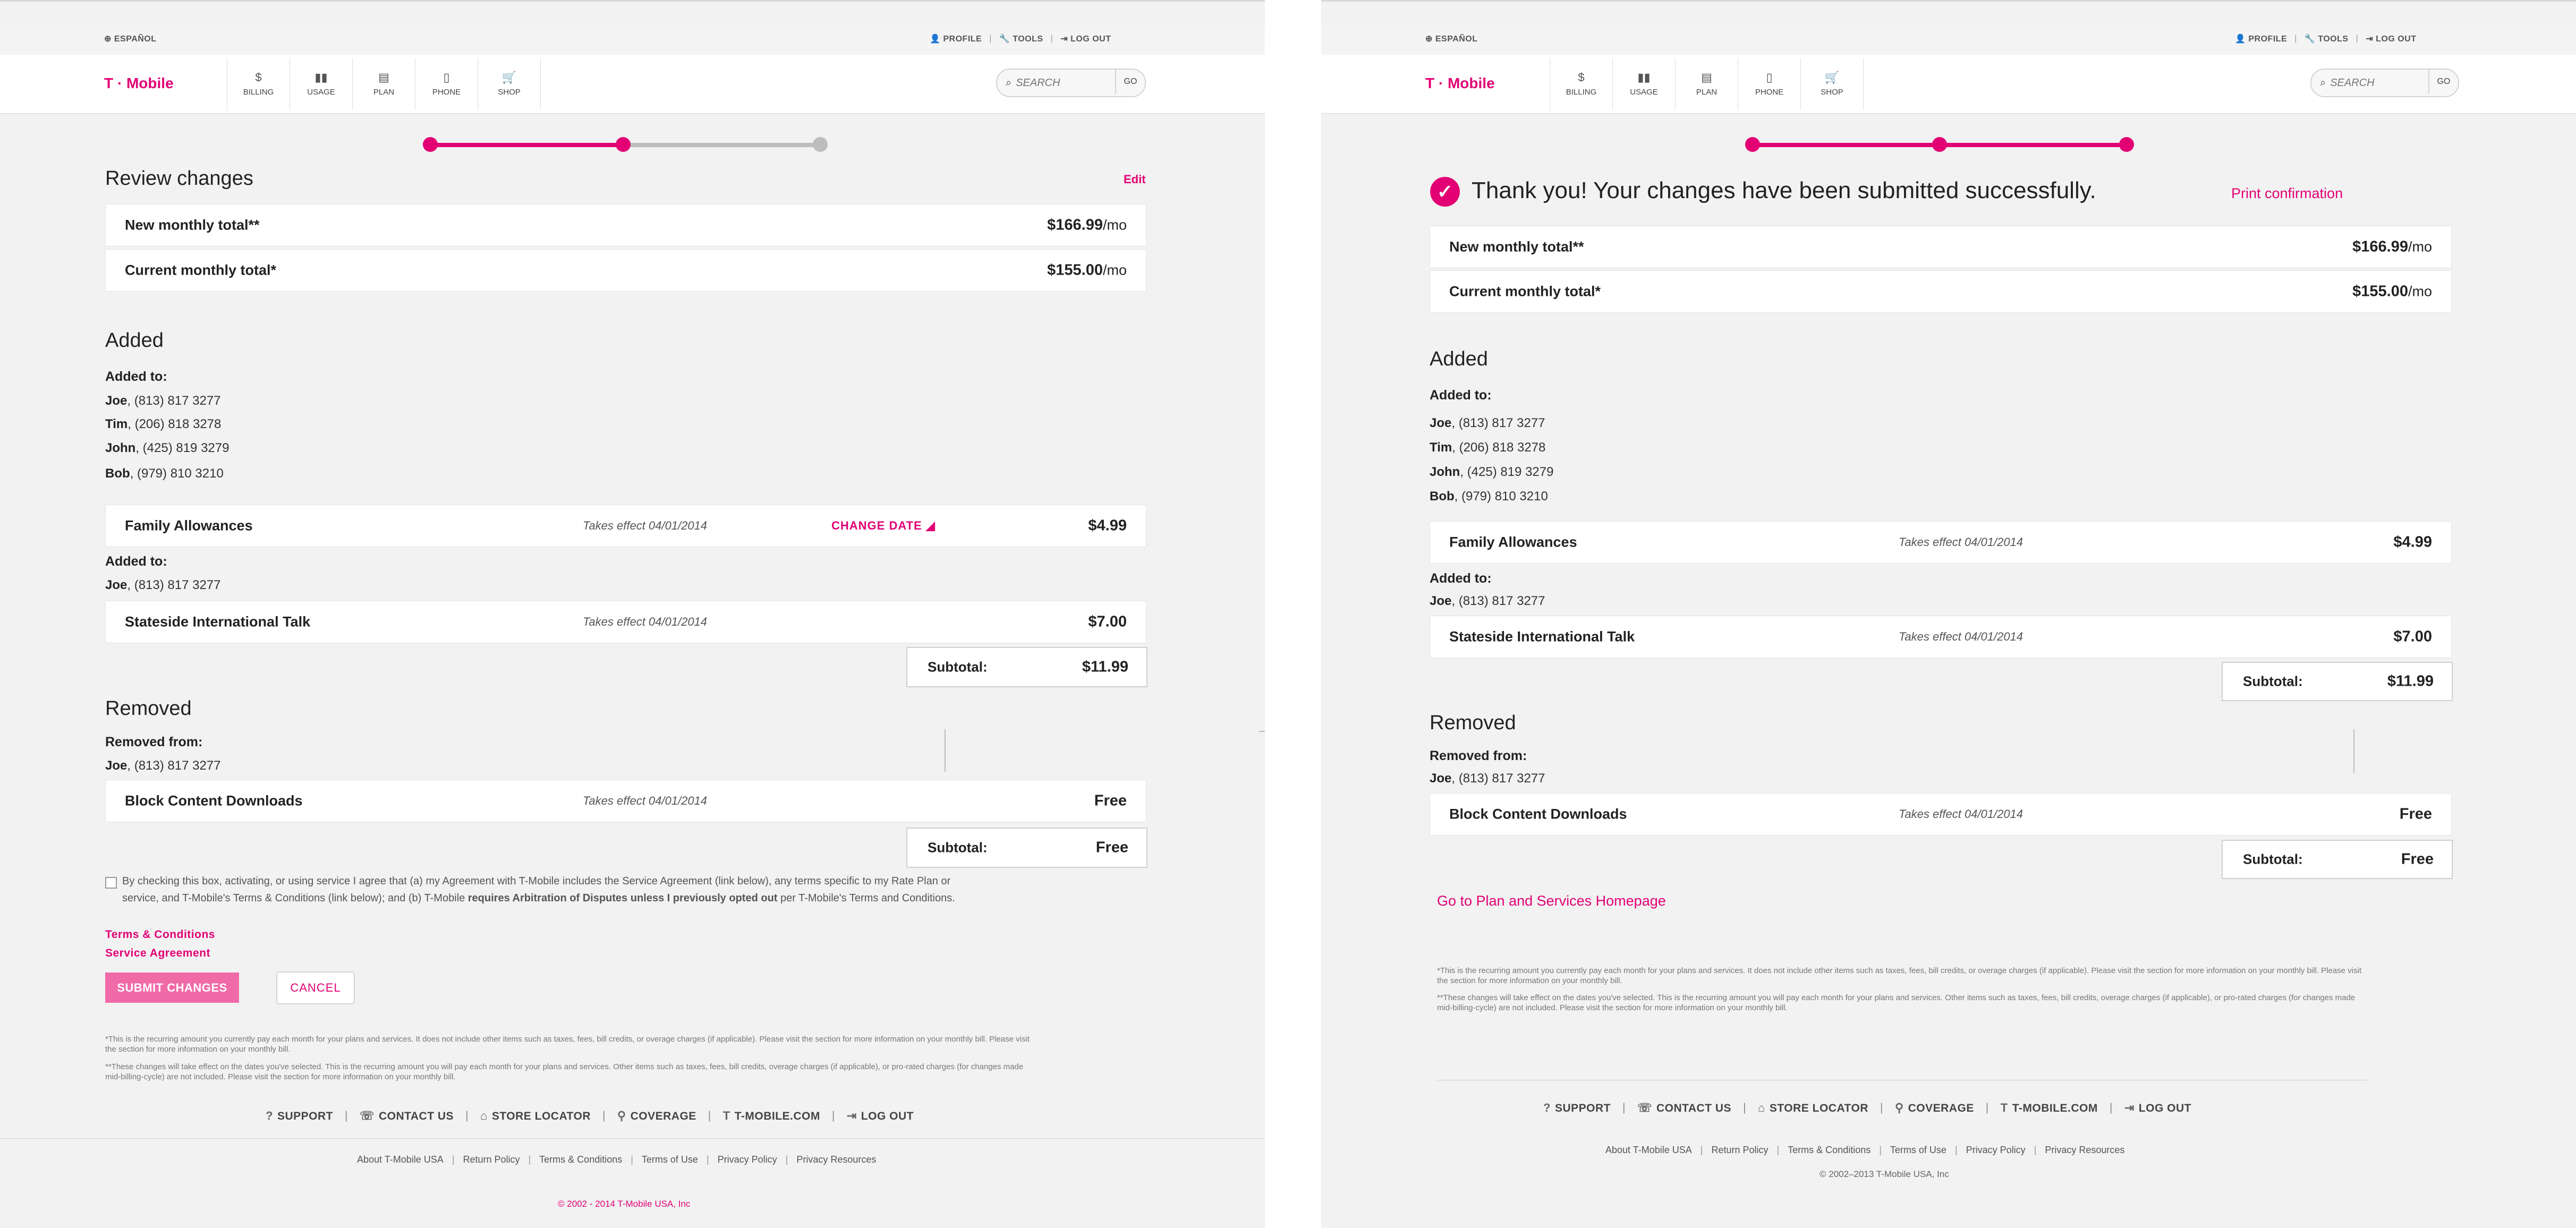  What do you see at coordinates (136, 377) in the screenshot?
I see `added-to-label: Added to:` at bounding box center [136, 377].